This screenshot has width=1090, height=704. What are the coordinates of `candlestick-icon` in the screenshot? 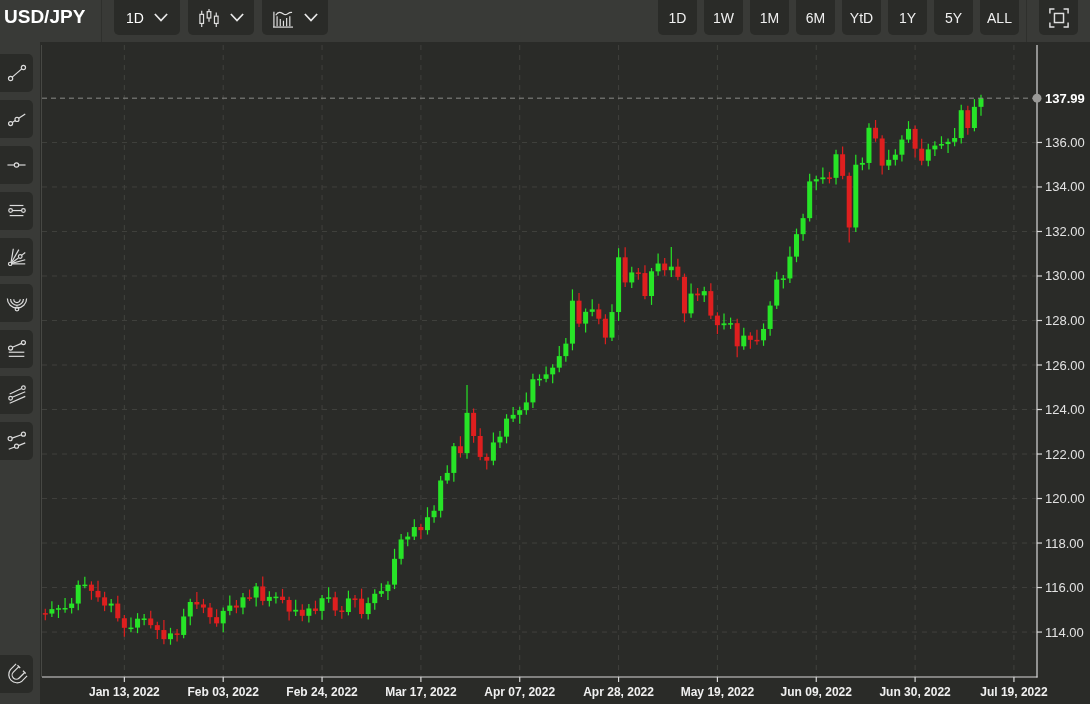 It's located at (209, 17).